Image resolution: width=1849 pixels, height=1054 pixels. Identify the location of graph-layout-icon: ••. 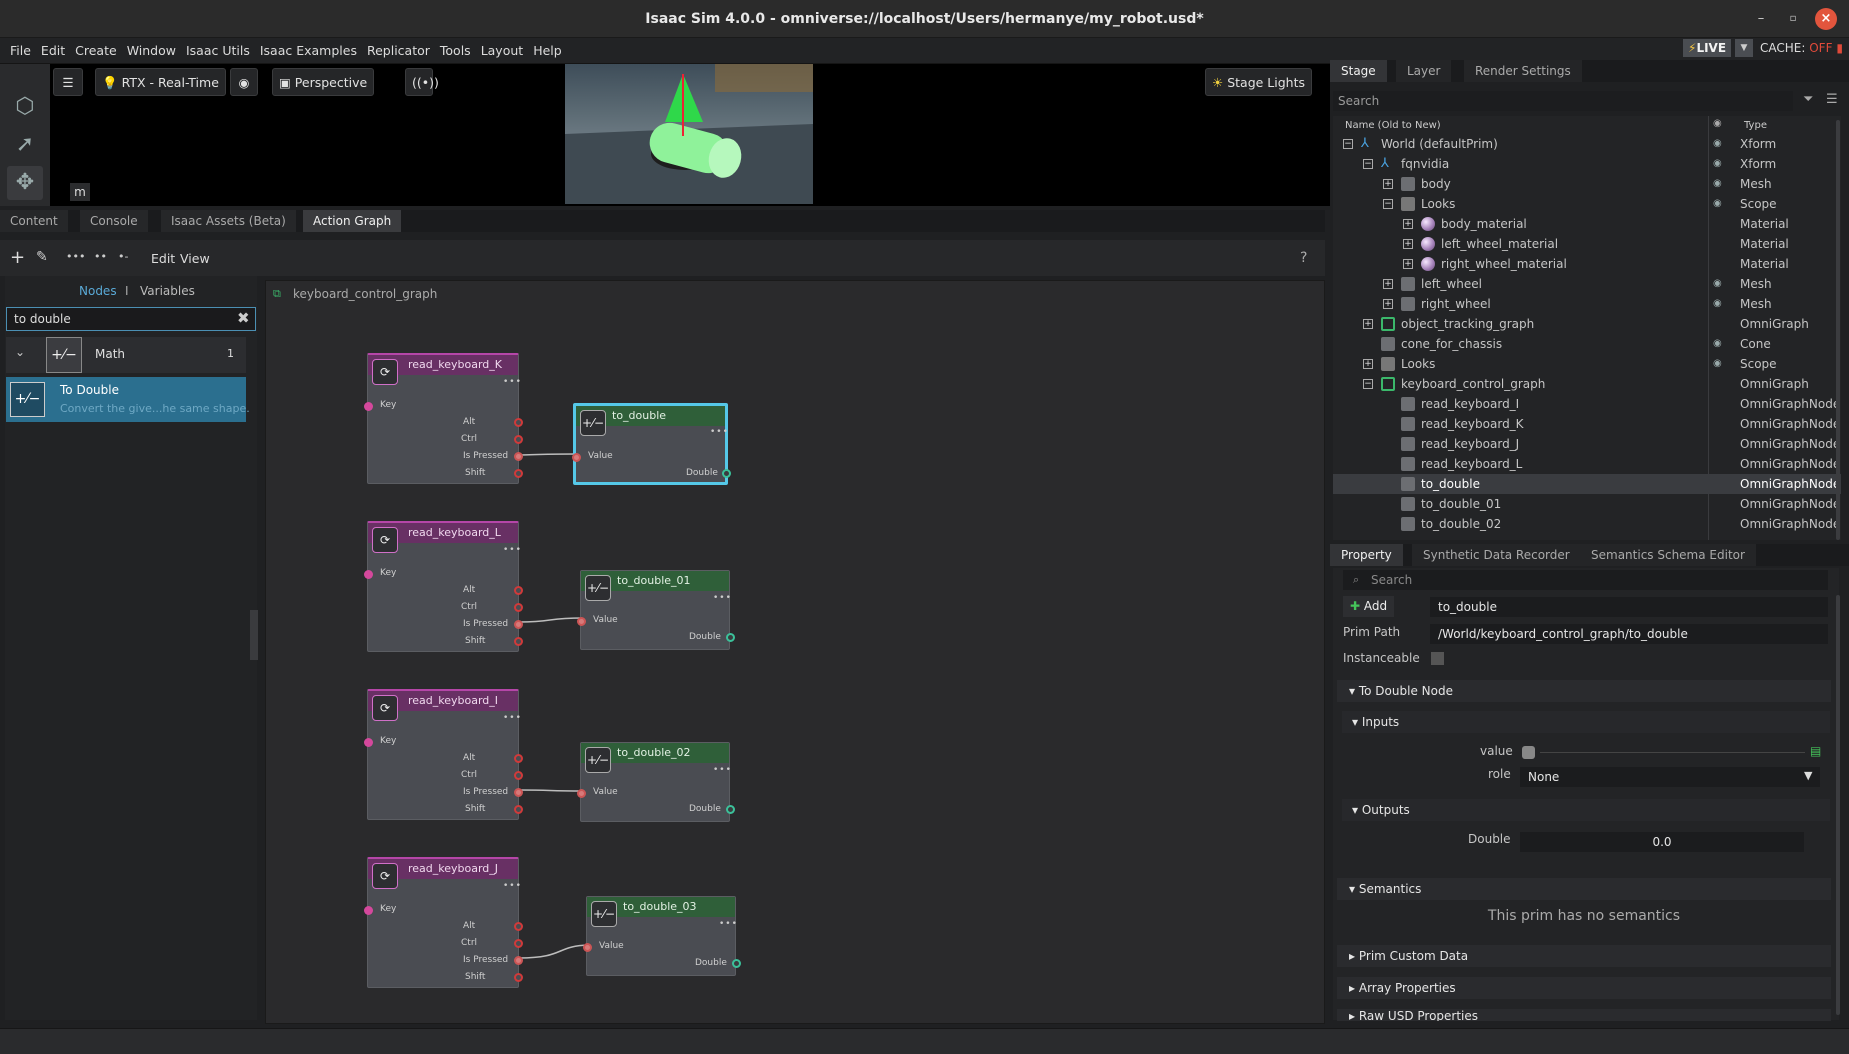
(100, 256).